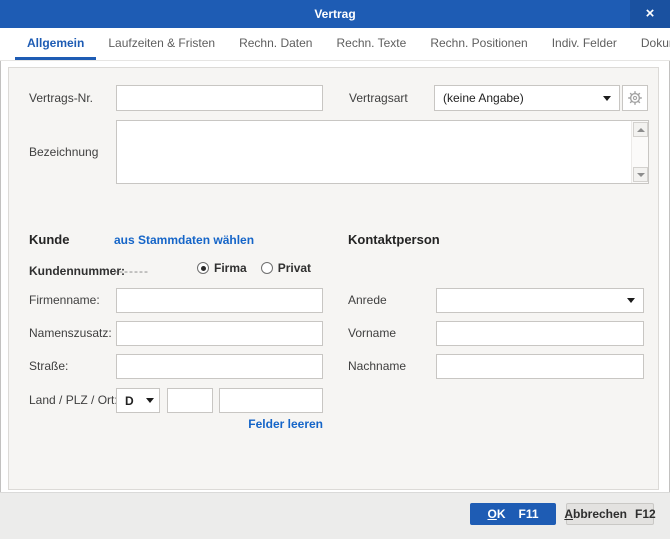 This screenshot has width=670, height=539. Describe the element at coordinates (61, 98) in the screenshot. I see `vertrags-nr-label: Vertrags-Nr.` at that location.